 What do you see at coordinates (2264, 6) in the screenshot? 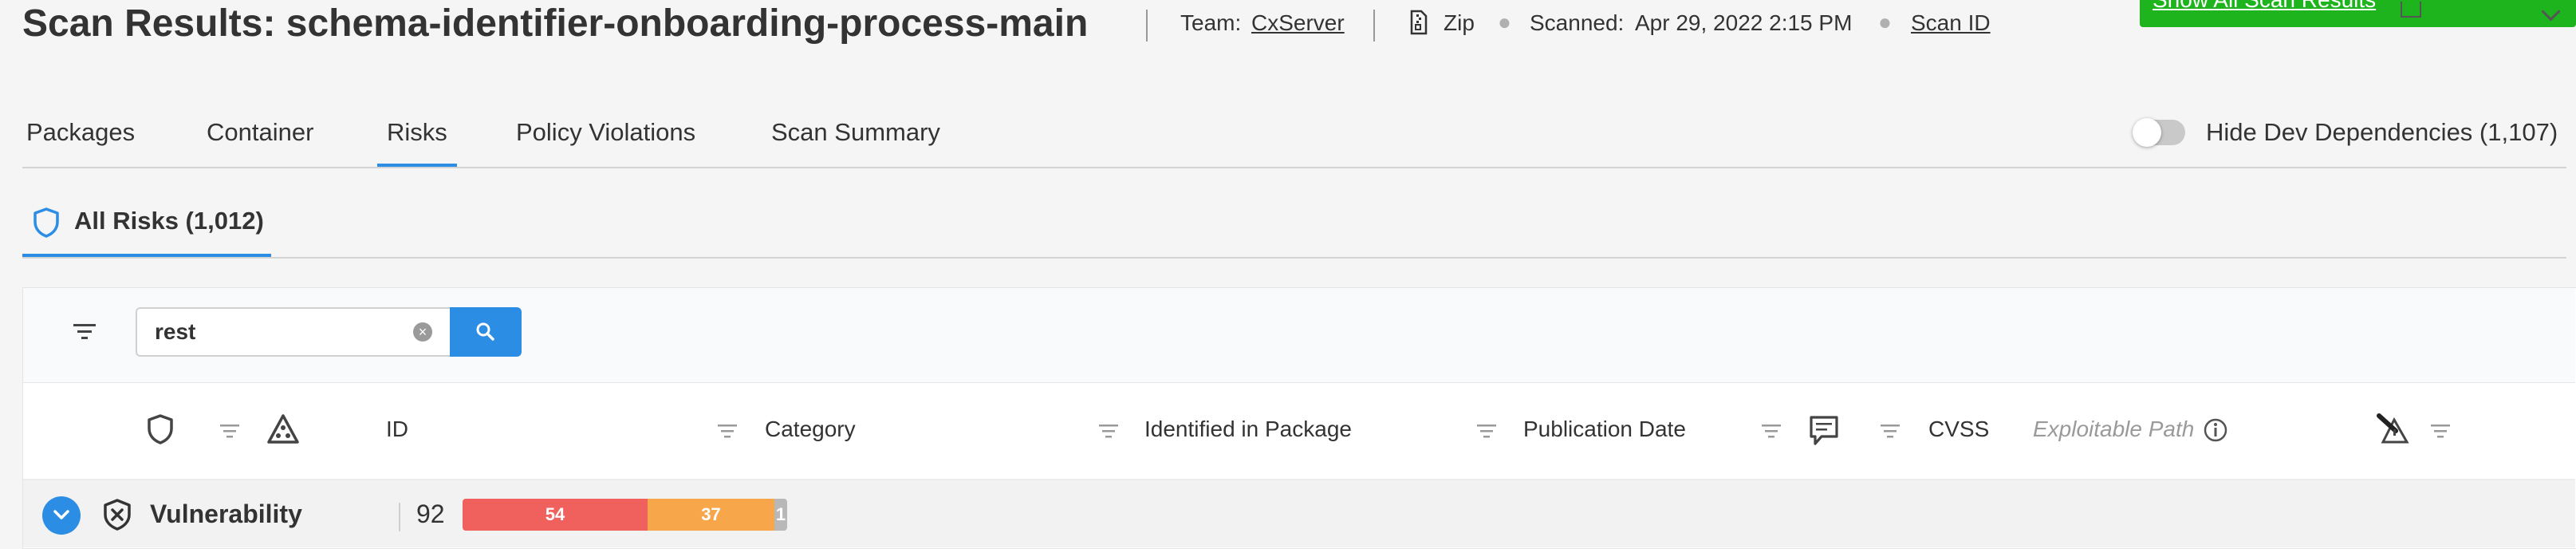
I see `show-all-scan-results-label: Show All Scan Results` at bounding box center [2264, 6].